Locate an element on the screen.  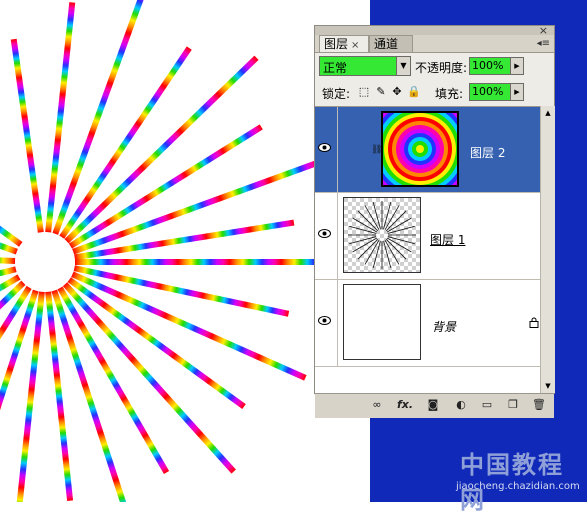
layer-name: 图层 2 is located at coordinates (487, 152).